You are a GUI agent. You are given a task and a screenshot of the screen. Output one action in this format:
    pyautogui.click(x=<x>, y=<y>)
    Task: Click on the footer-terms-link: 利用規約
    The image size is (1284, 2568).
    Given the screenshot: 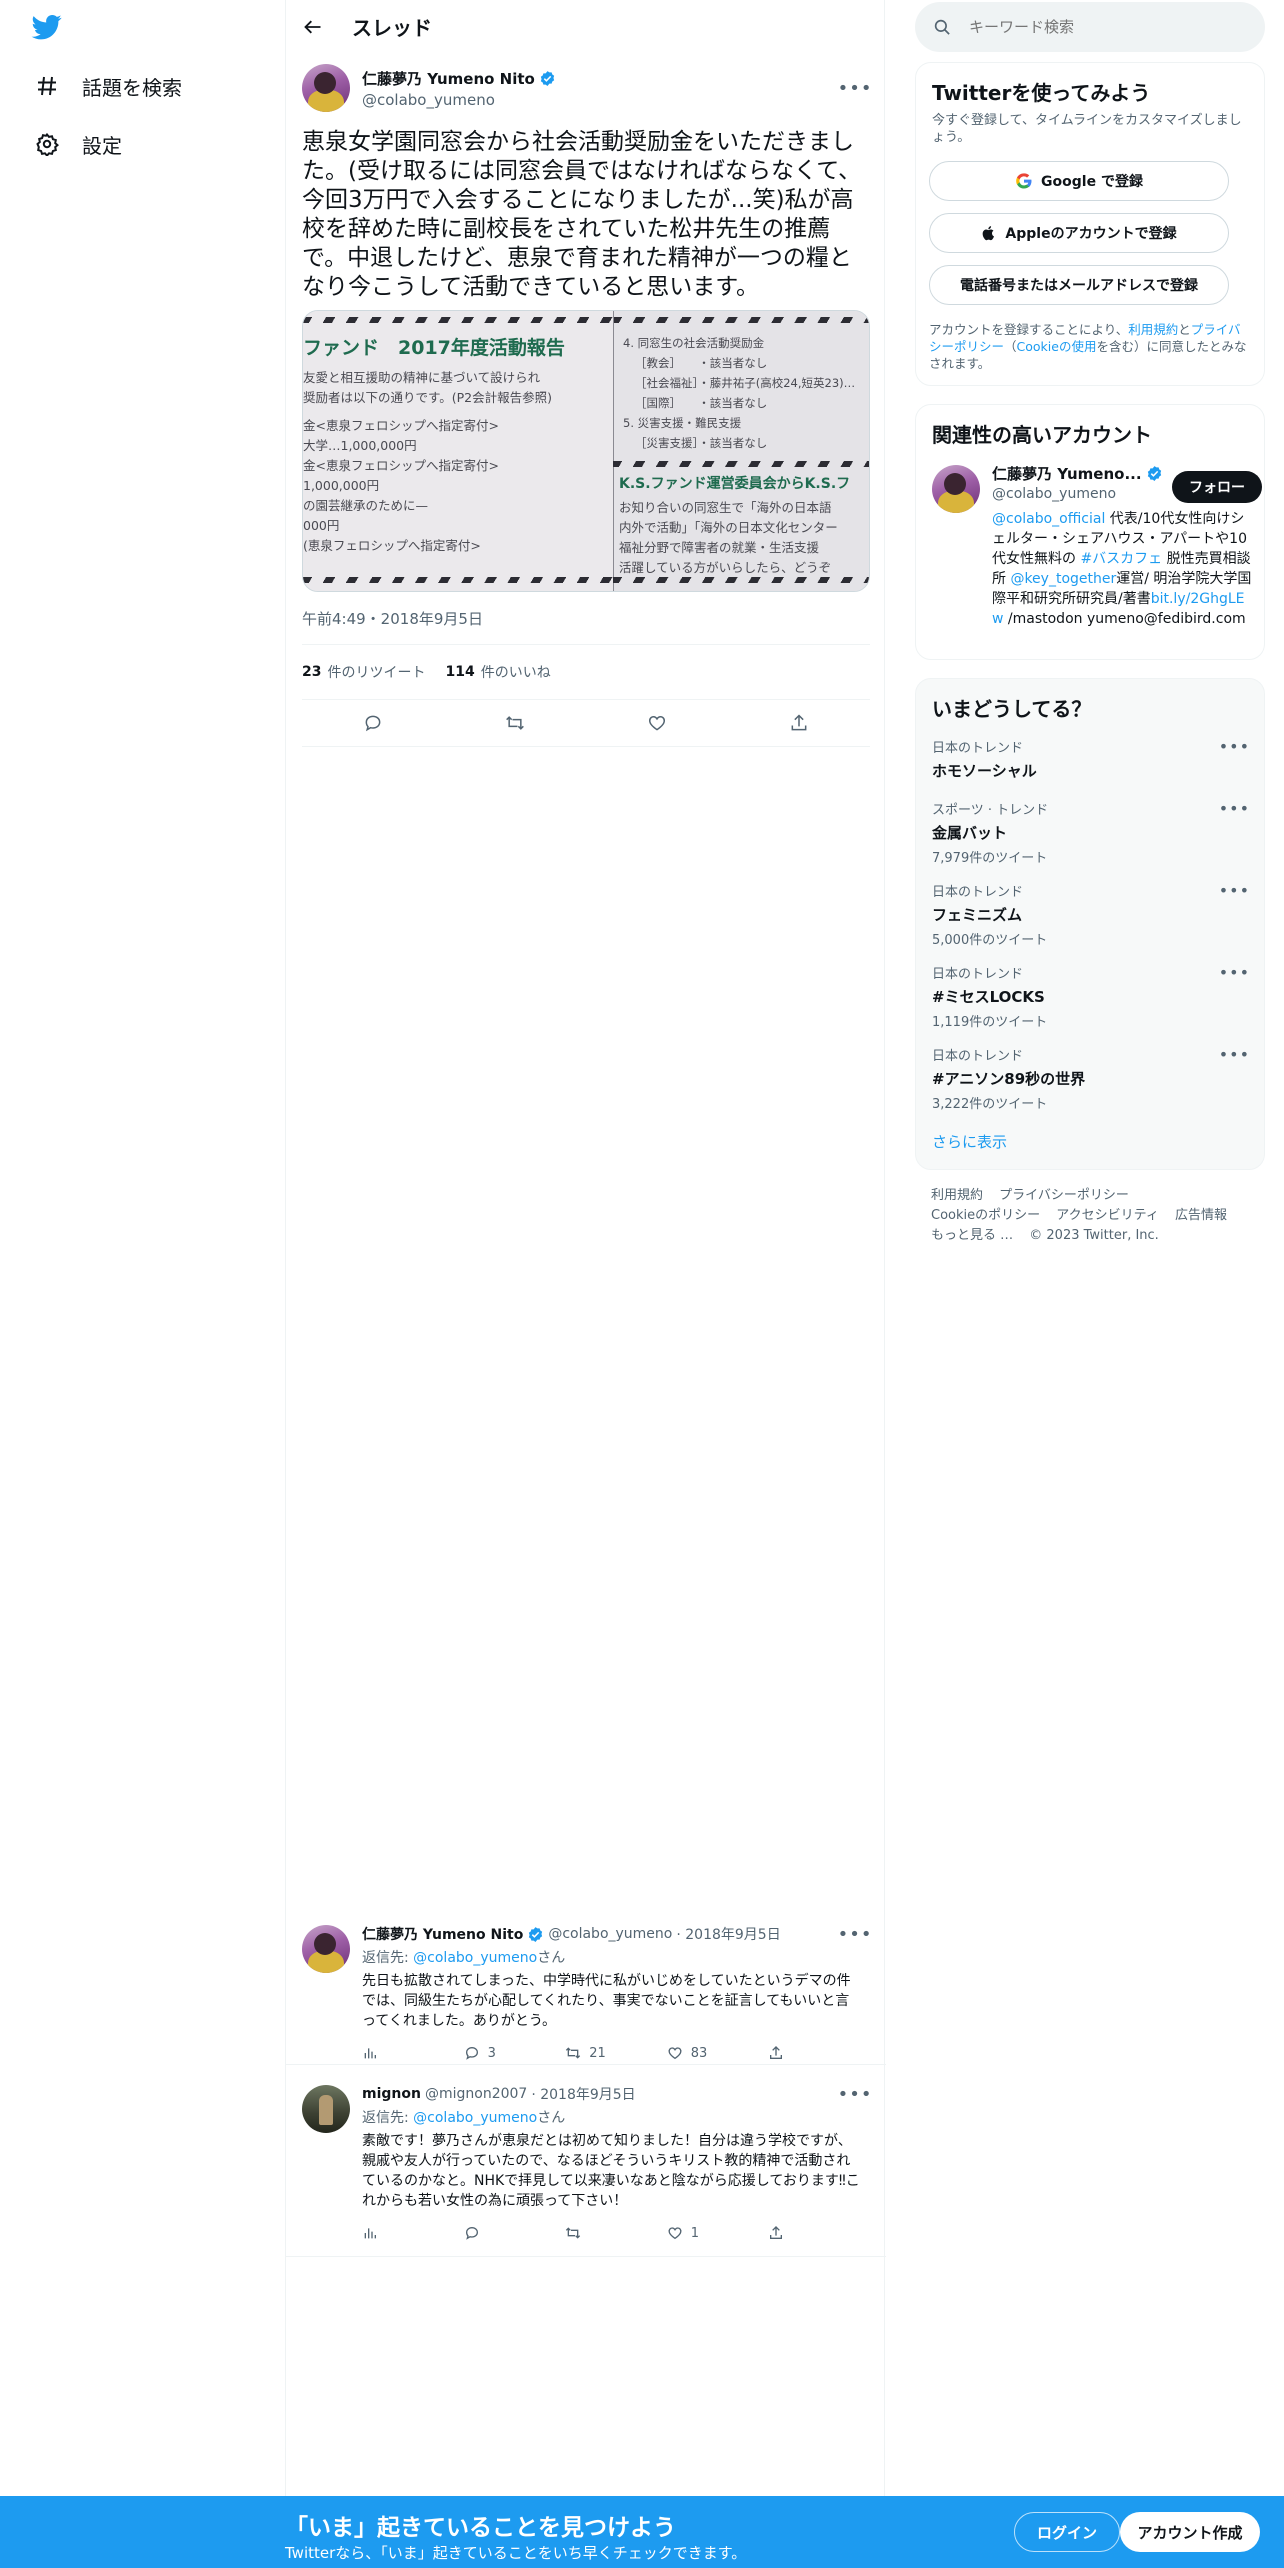 What is the action you would take?
    pyautogui.click(x=957, y=1195)
    